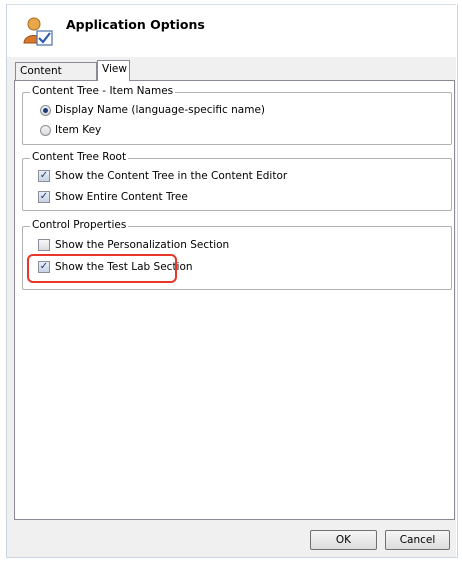  What do you see at coordinates (38, 31) in the screenshot?
I see `user-check-icon` at bounding box center [38, 31].